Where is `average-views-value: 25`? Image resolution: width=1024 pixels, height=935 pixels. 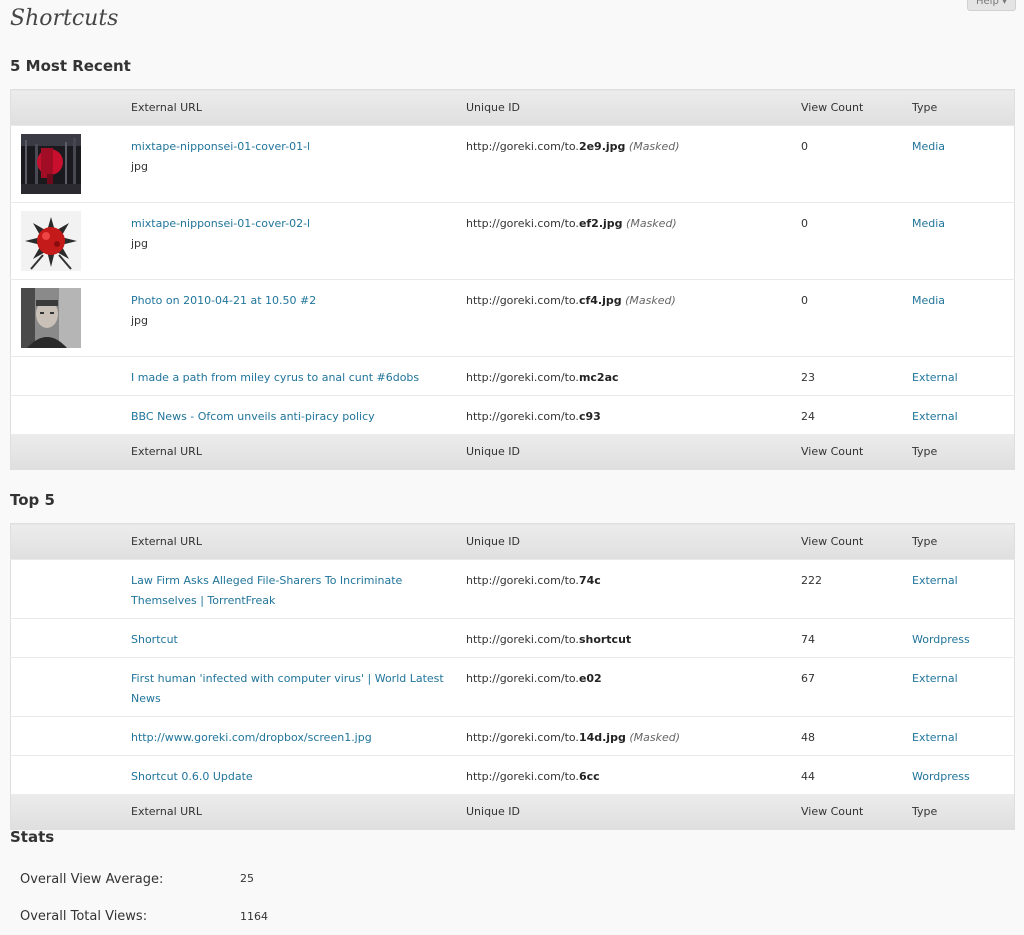
average-views-value: 25 is located at coordinates (247, 878).